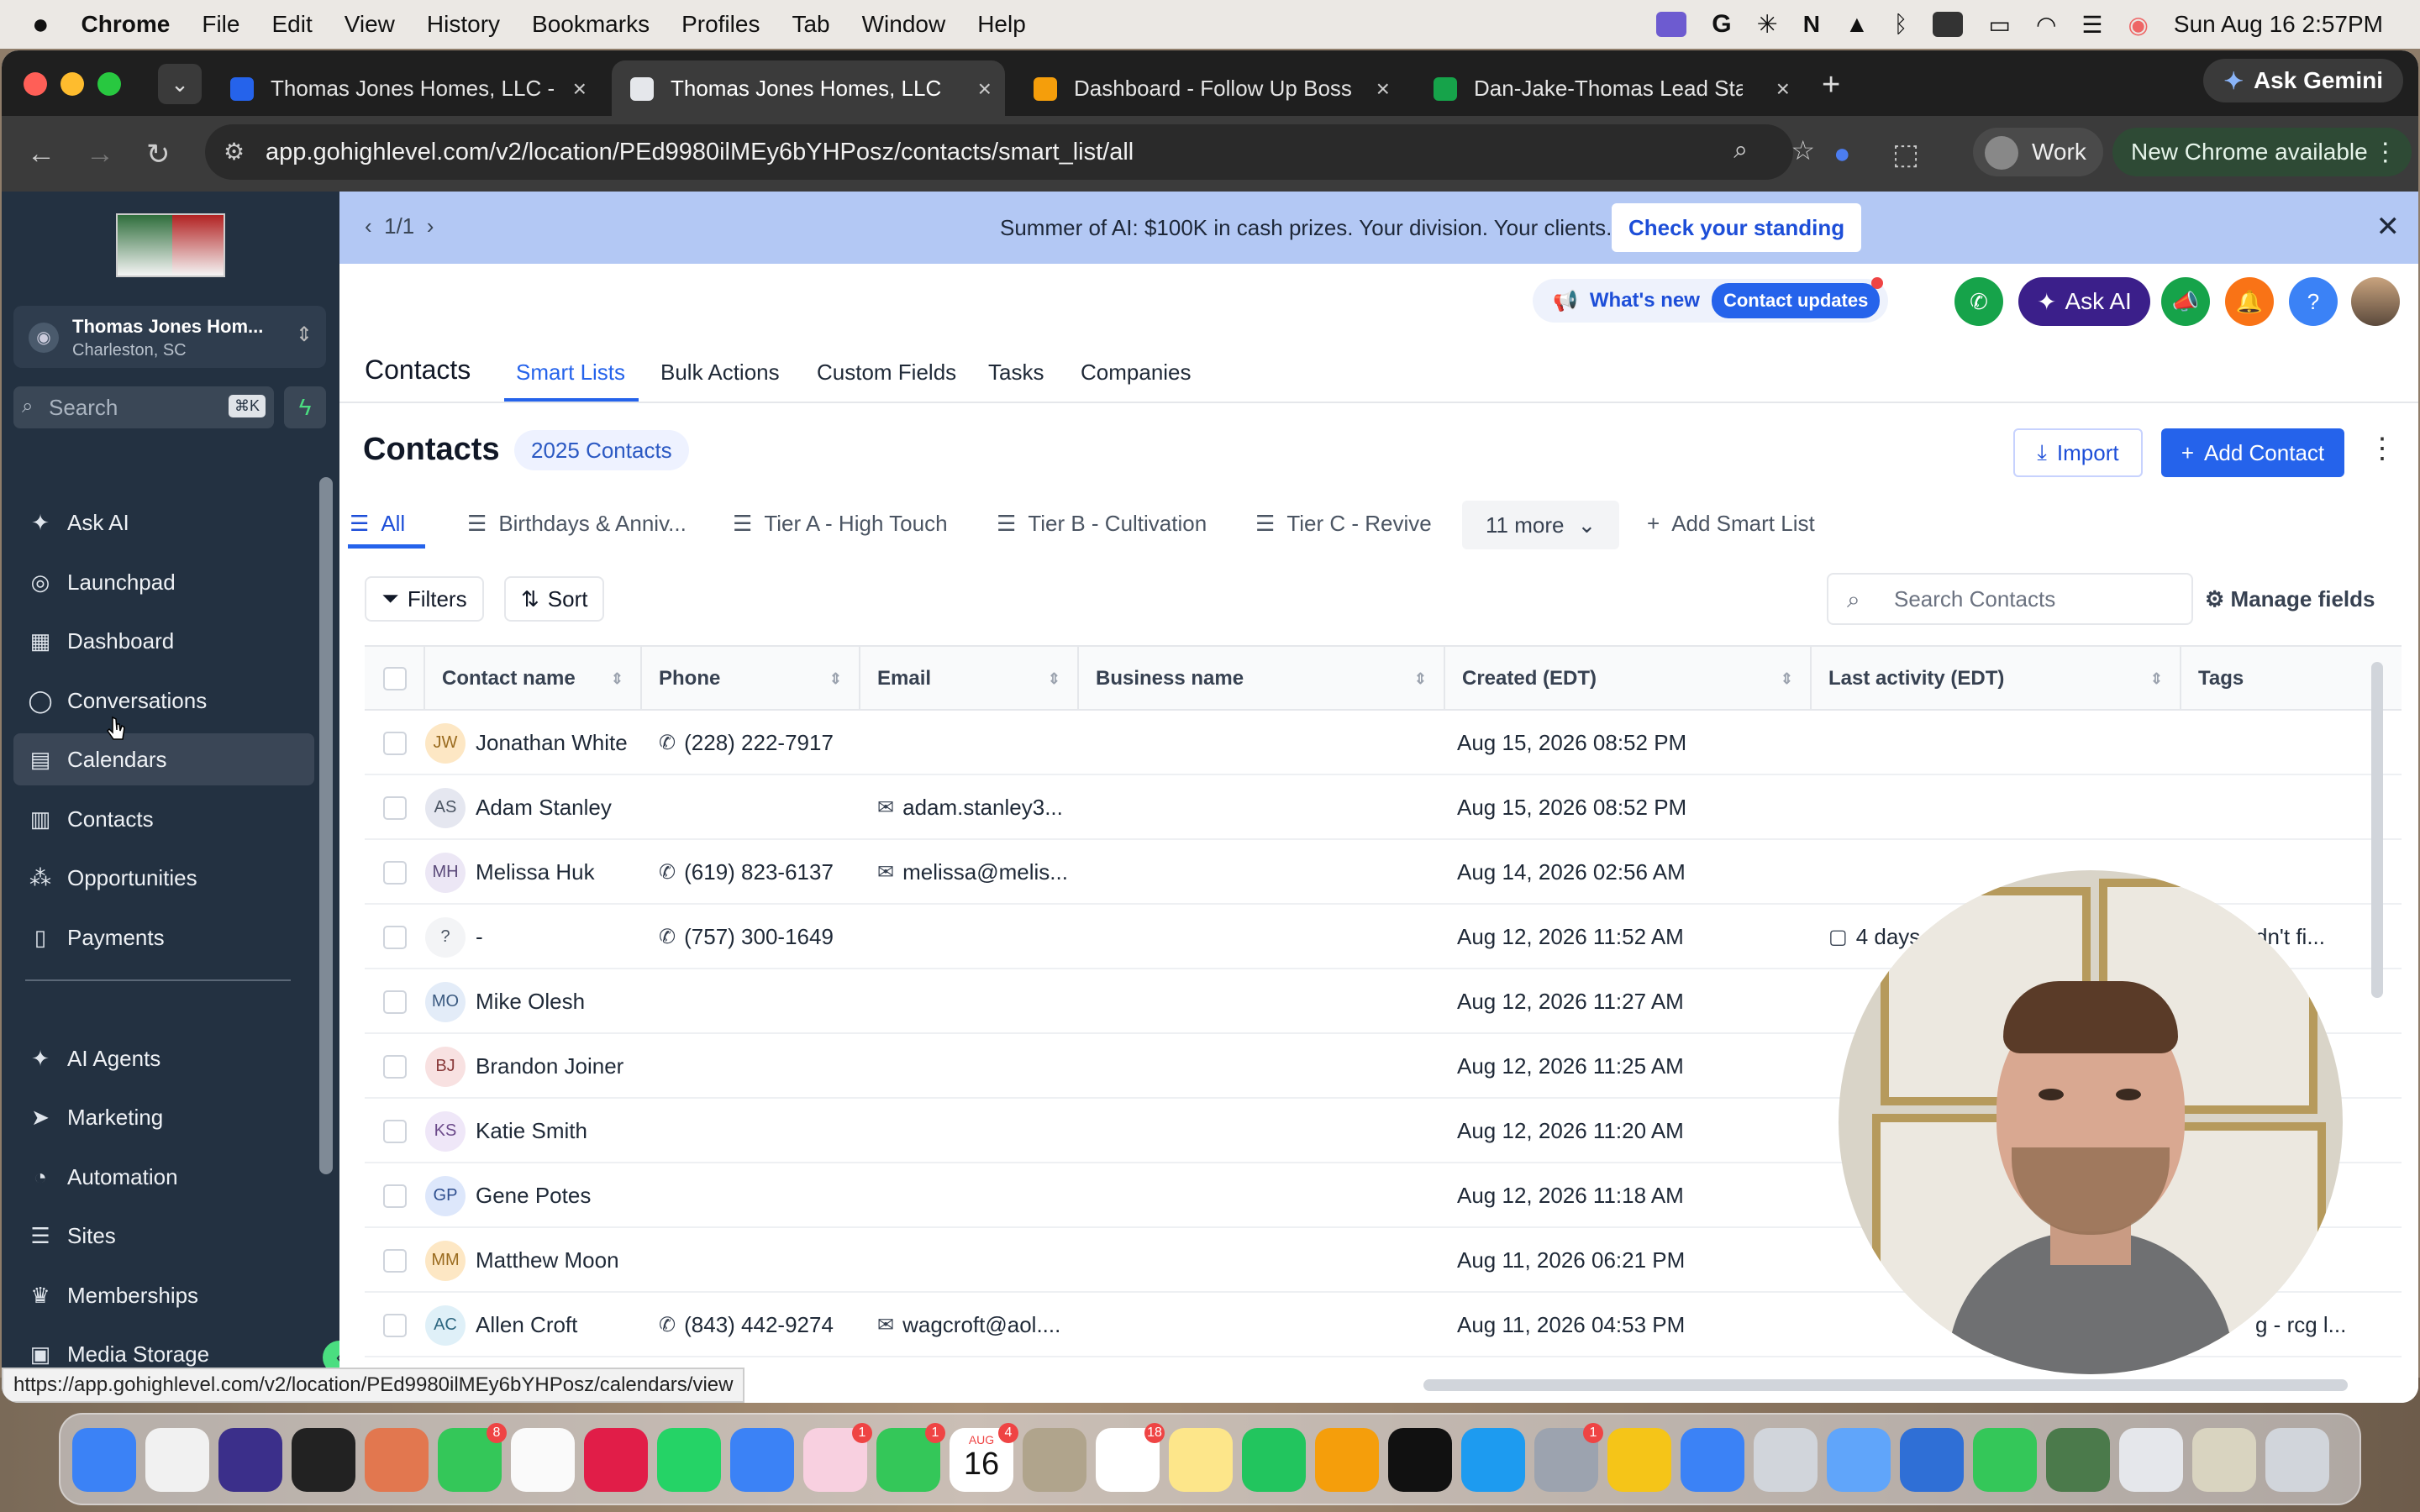  What do you see at coordinates (1344, 524) in the screenshot?
I see `smart-list-tier-c: ☰ Tier C - Revive` at bounding box center [1344, 524].